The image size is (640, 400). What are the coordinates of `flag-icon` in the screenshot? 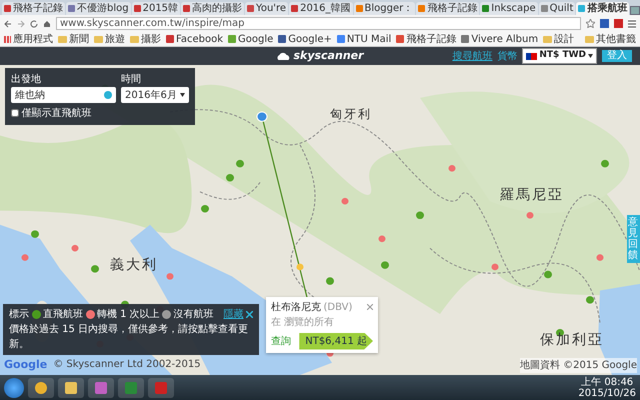 It's located at (532, 56).